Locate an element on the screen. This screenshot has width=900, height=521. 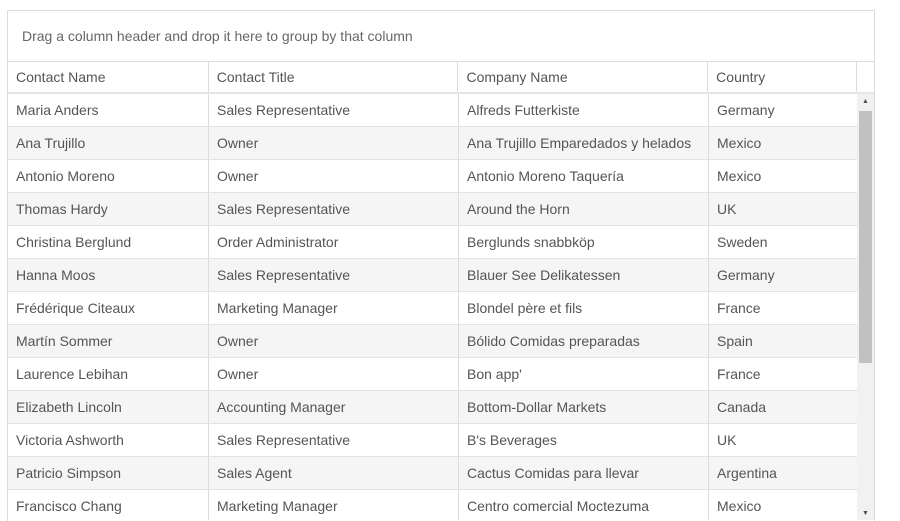
column-header-company-name: Company Name is located at coordinates (583, 77).